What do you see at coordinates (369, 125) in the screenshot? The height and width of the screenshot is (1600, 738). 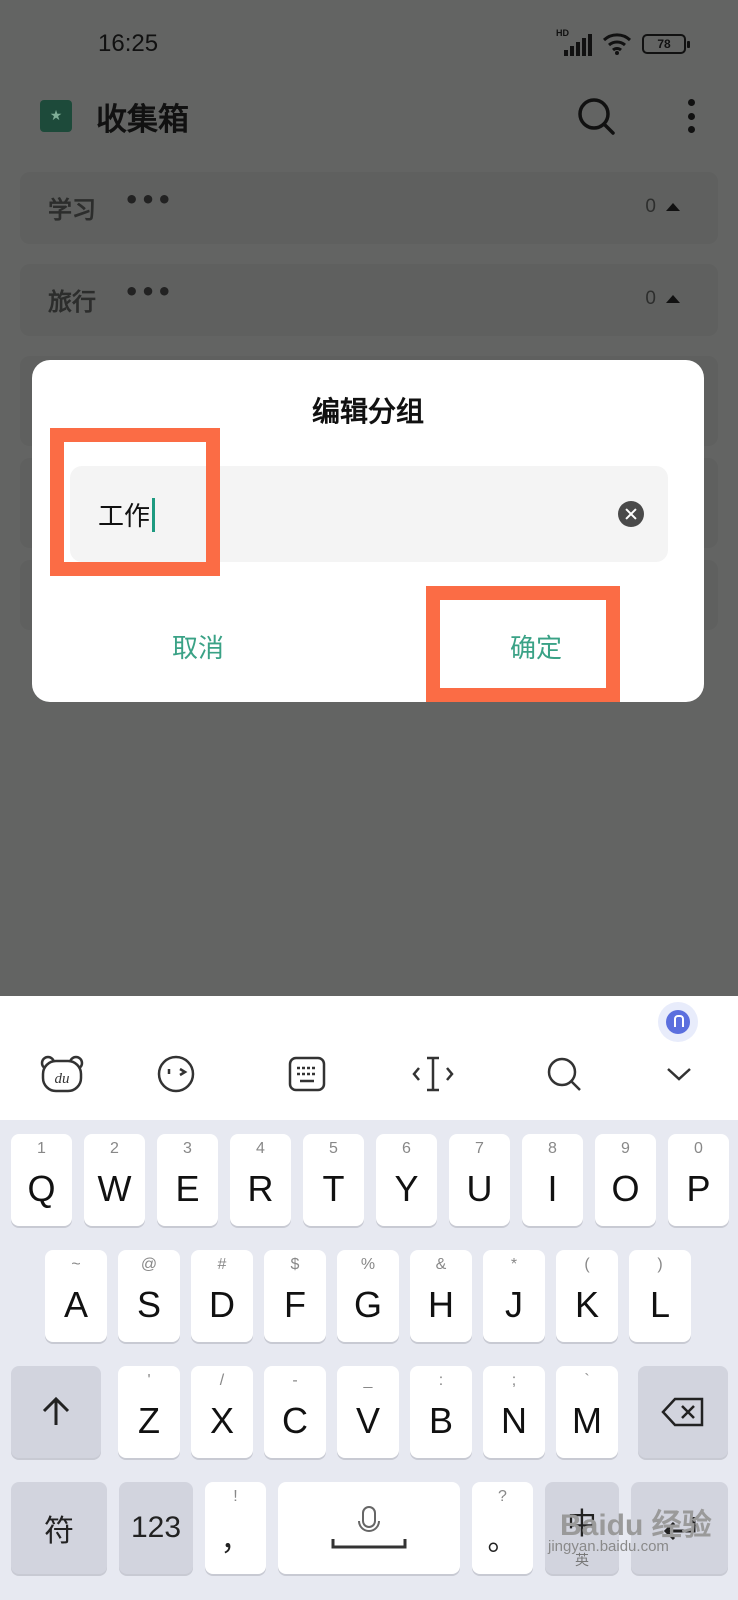 I see `app-header: ★ 收集箱` at bounding box center [369, 125].